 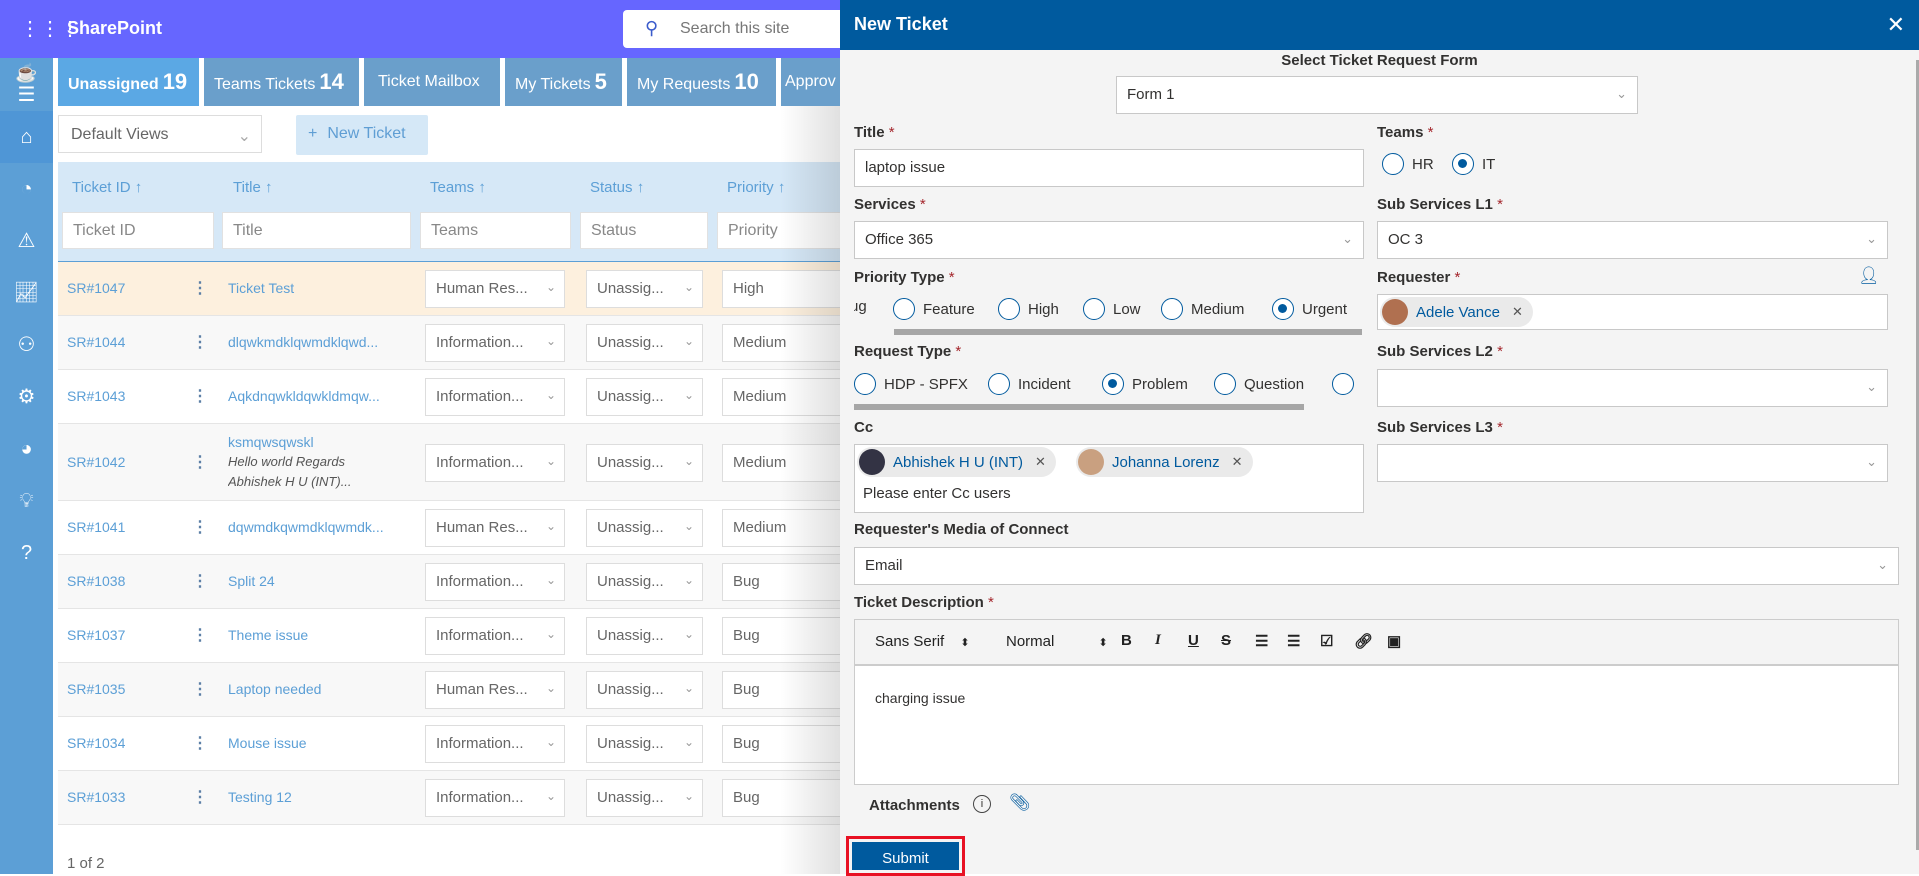 What do you see at coordinates (1112, 309) in the screenshot?
I see `radio-priority-low: Low` at bounding box center [1112, 309].